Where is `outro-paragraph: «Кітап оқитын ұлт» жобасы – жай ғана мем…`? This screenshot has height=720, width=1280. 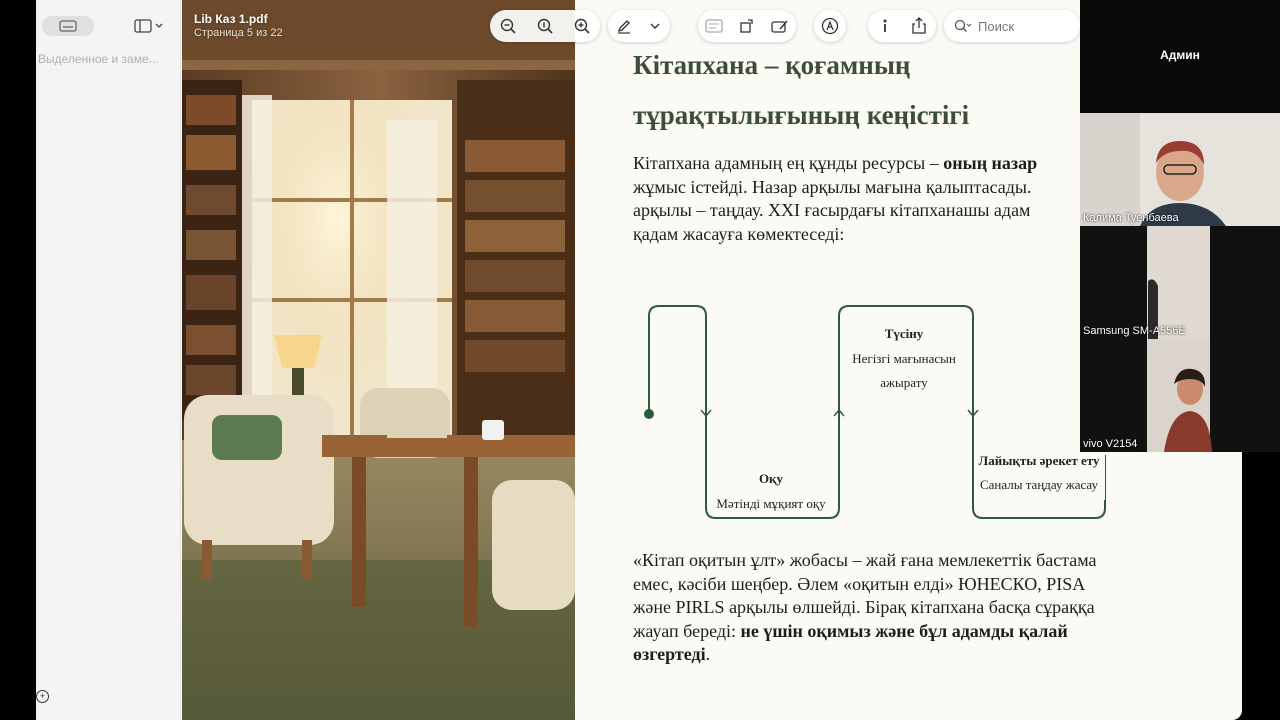 outro-paragraph: «Кітап оқитын ұлт» жобасы – жай ғана мем… is located at coordinates (933, 608).